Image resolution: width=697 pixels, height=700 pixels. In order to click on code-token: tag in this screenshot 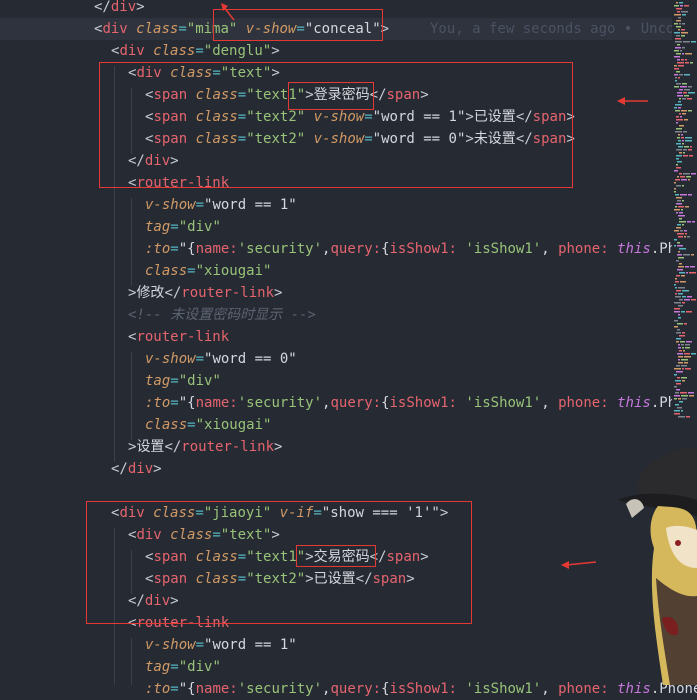, I will do `click(158, 381)`.